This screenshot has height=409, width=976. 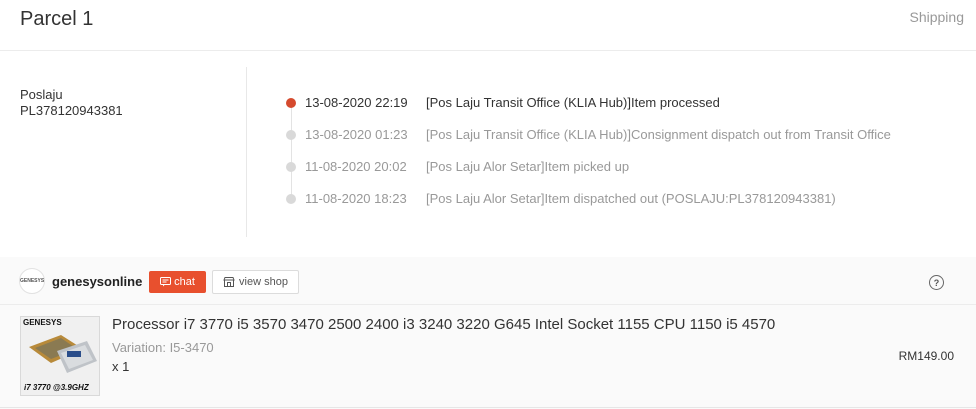 I want to click on shop-icon, so click(x=229, y=282).